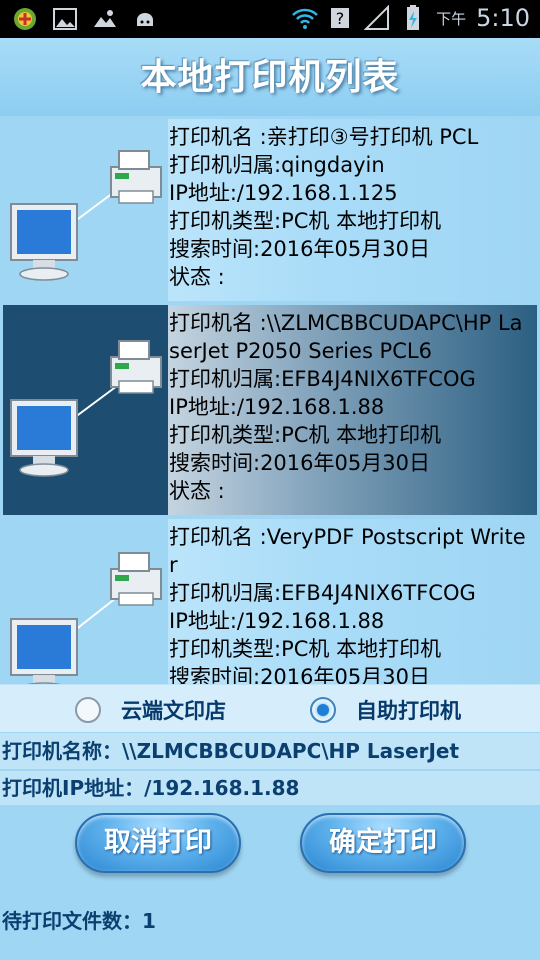  I want to click on radio-unchecked-icon, so click(88, 710).